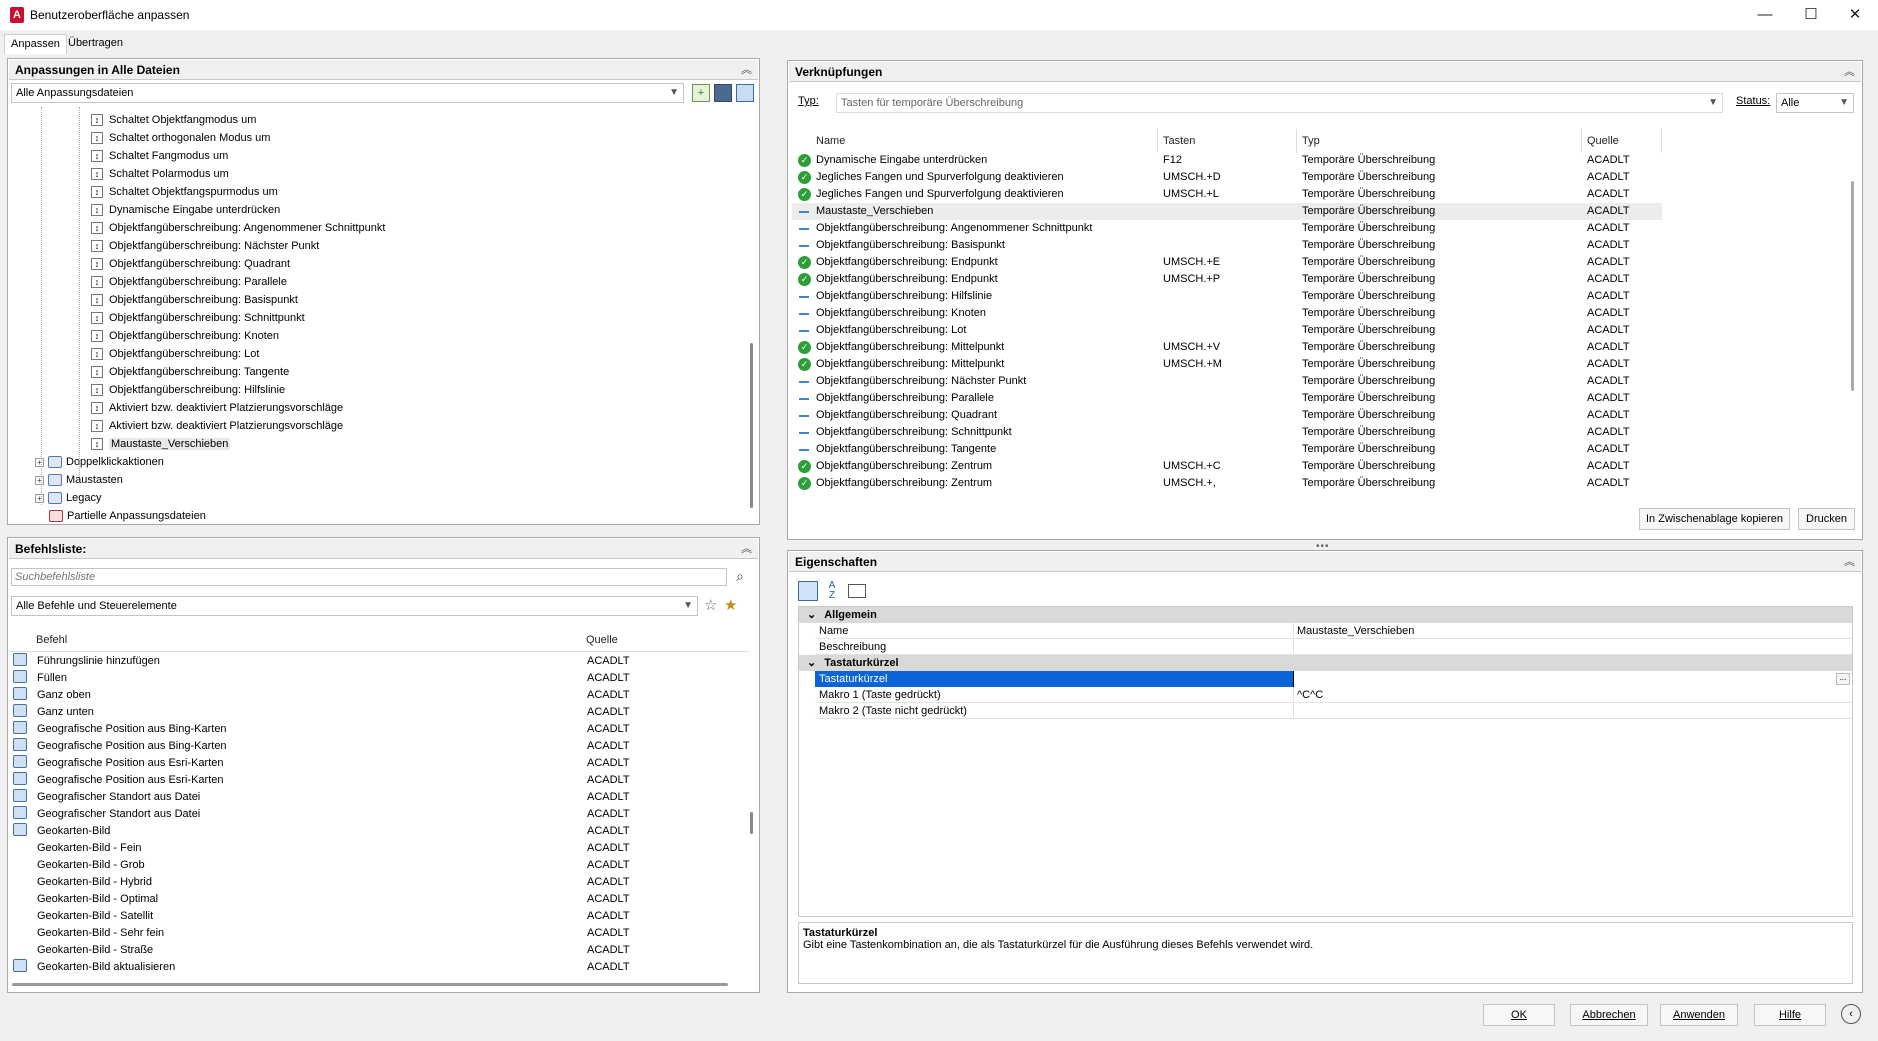 The height and width of the screenshot is (1041, 1878). Describe the element at coordinates (347, 93) in the screenshot. I see `file-filter-select: Alle Anpassungsdateien ▼` at that location.